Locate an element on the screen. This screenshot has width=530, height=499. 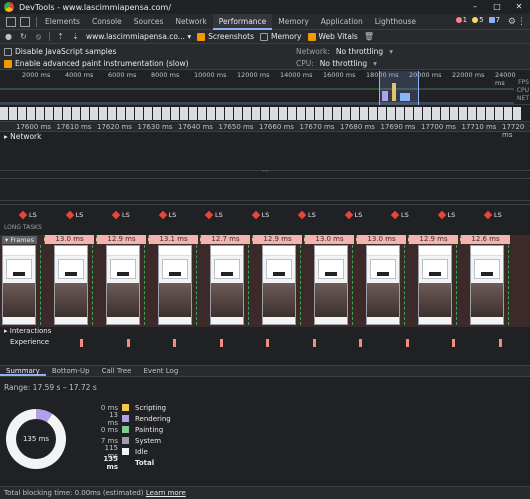
overview-selection-window is located at coordinates (399, 88).